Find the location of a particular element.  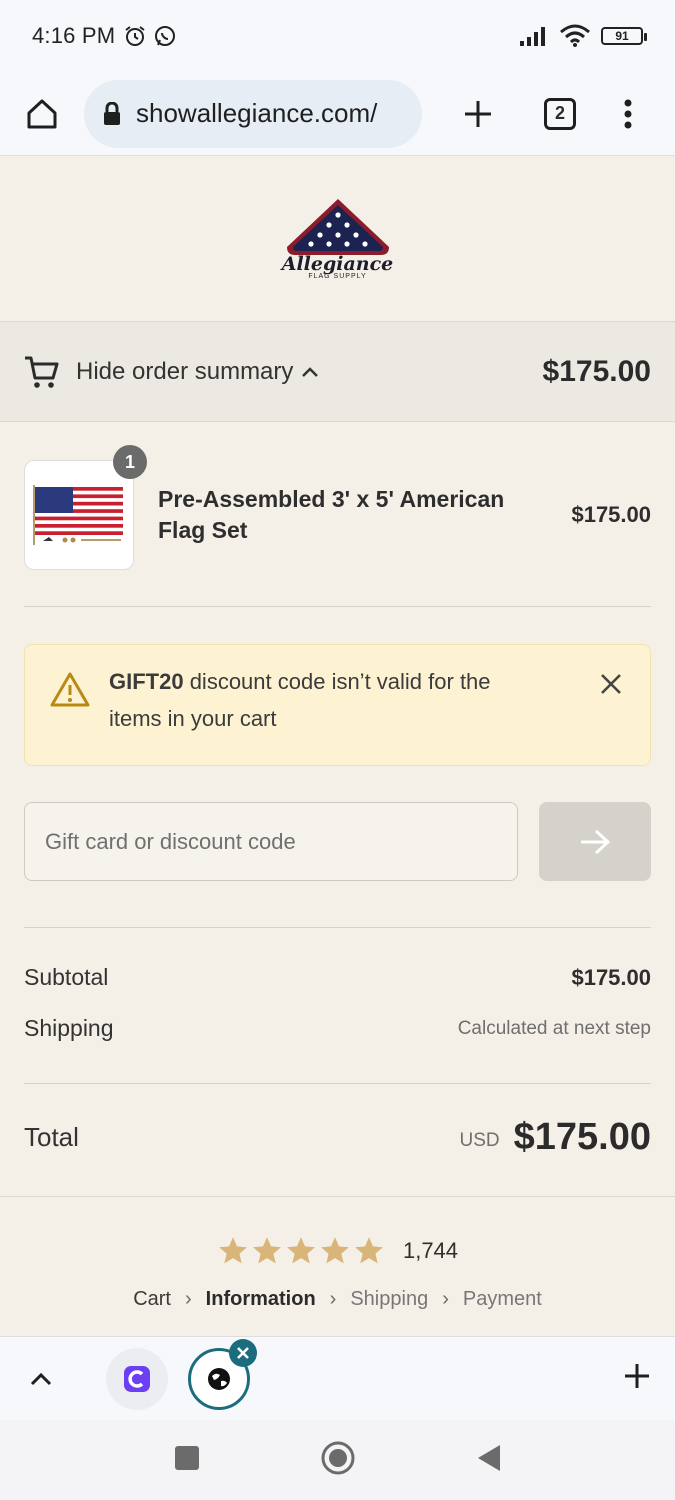

flag-triangle-logo-icon is located at coordinates (337, 227).